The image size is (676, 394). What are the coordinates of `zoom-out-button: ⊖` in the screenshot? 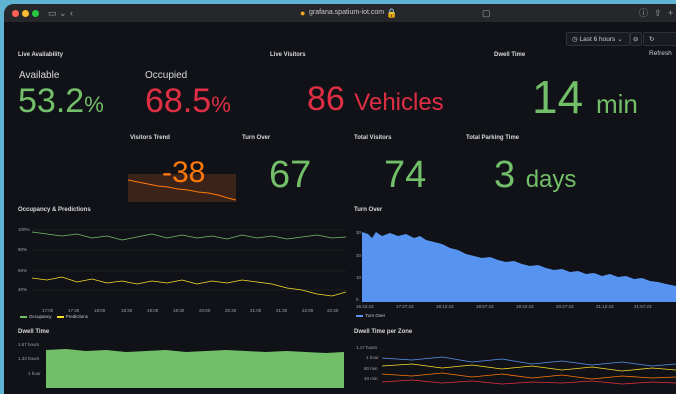 It's located at (636, 39).